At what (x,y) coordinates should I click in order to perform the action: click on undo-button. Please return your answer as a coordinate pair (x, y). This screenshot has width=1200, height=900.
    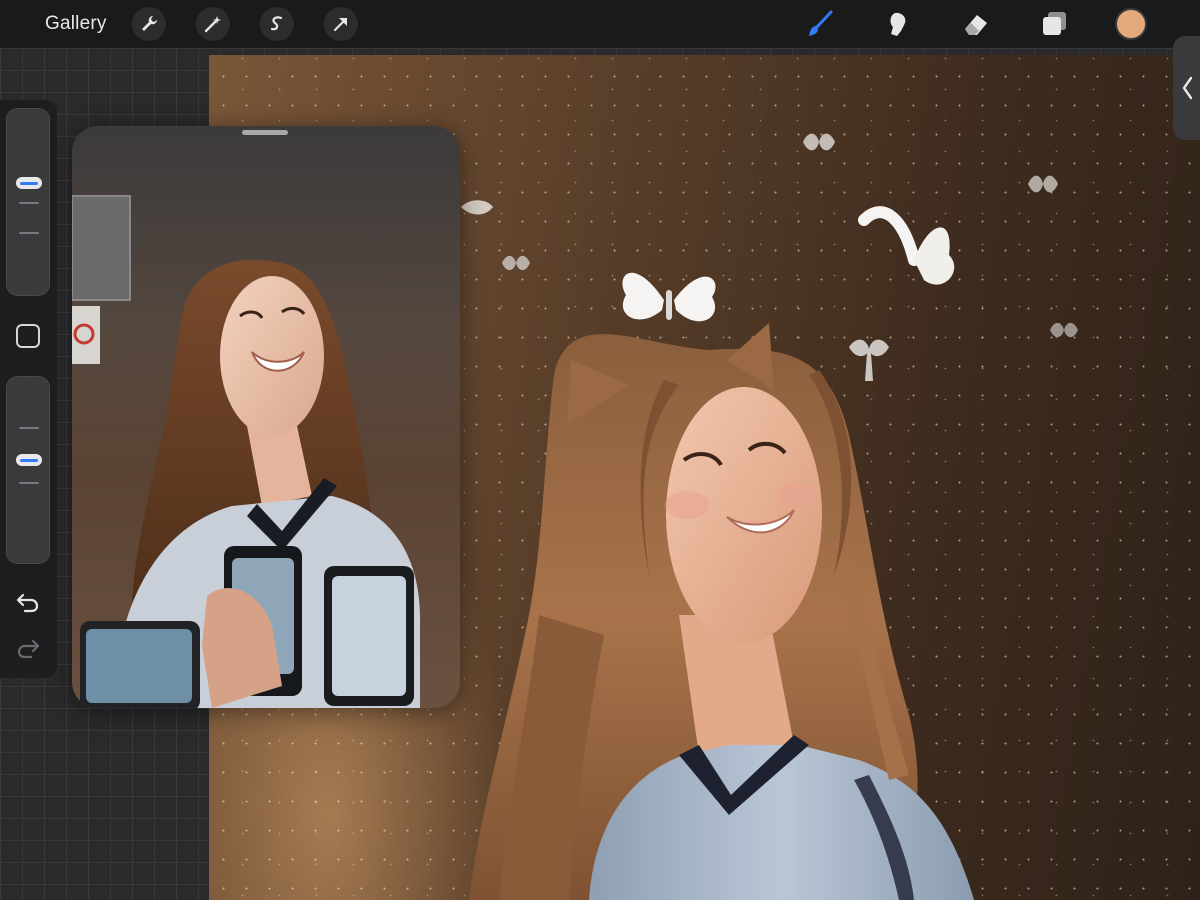
    Looking at the image, I should click on (28, 602).